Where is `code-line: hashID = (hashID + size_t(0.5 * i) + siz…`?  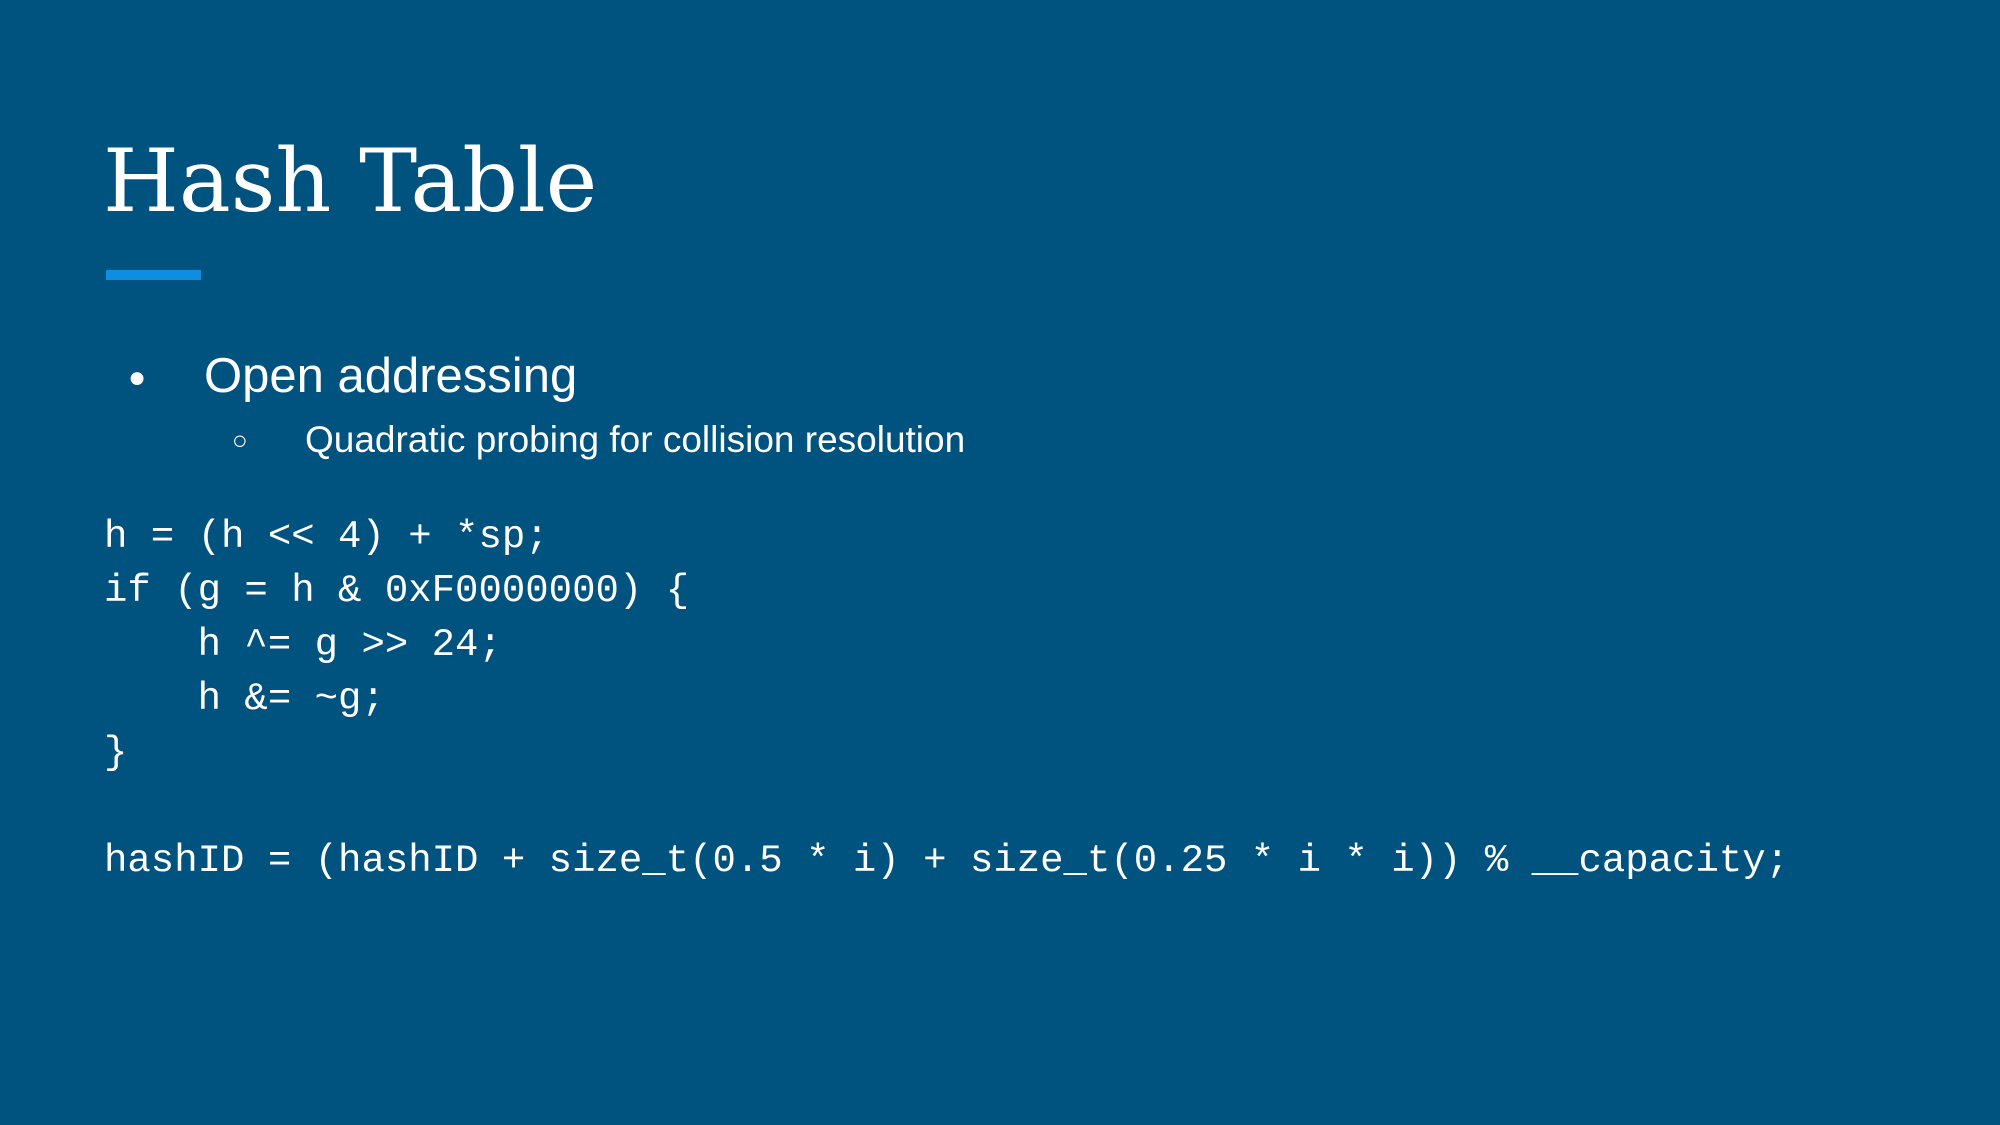
code-line: hashID = (hashID + size_t(0.5 * i) + siz… is located at coordinates (947, 861).